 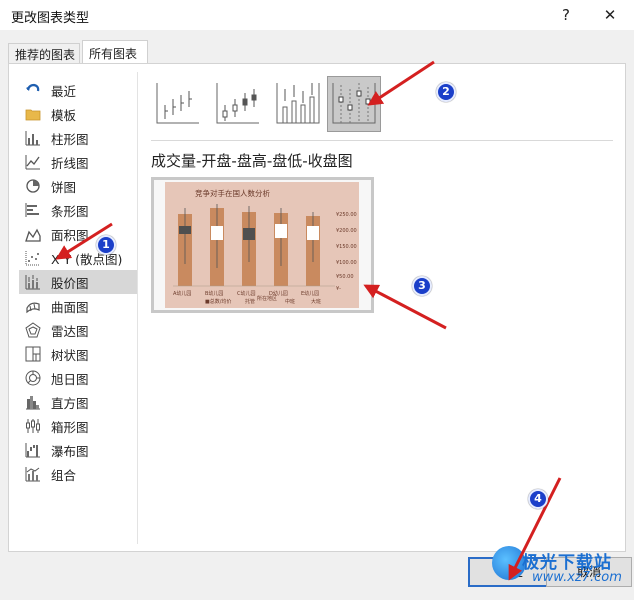 I want to click on step-marker: 2, so click(x=446, y=92).